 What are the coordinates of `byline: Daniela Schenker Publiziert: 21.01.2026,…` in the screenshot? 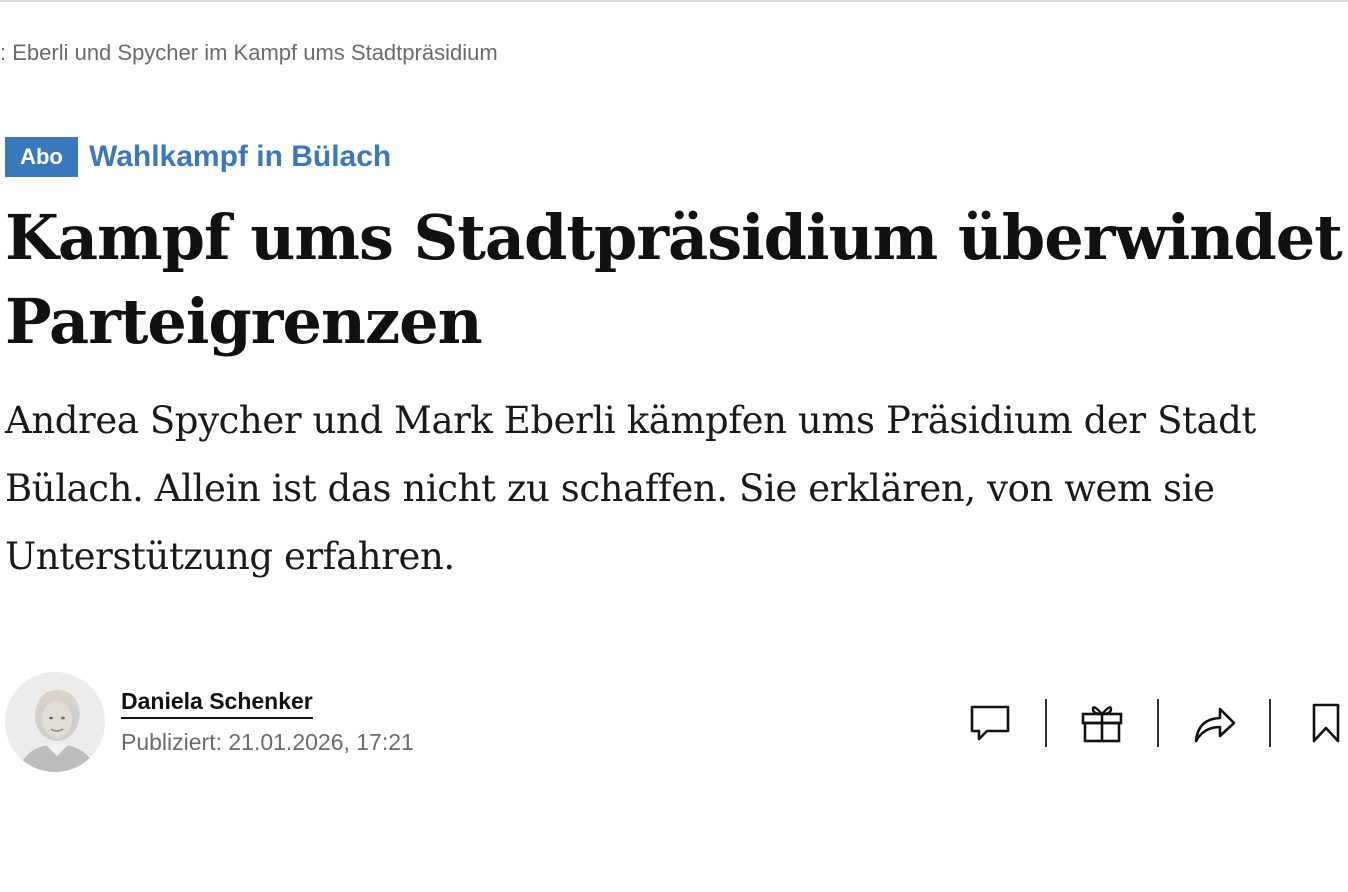 It's located at (209, 722).